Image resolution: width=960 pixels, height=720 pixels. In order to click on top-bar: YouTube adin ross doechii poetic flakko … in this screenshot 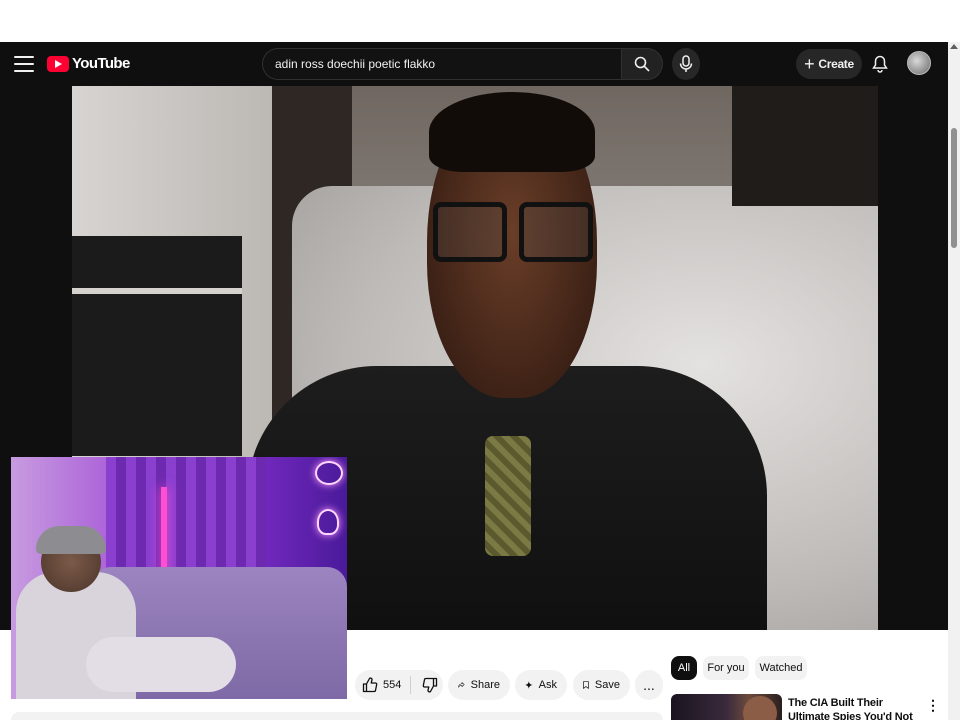, I will do `click(474, 64)`.